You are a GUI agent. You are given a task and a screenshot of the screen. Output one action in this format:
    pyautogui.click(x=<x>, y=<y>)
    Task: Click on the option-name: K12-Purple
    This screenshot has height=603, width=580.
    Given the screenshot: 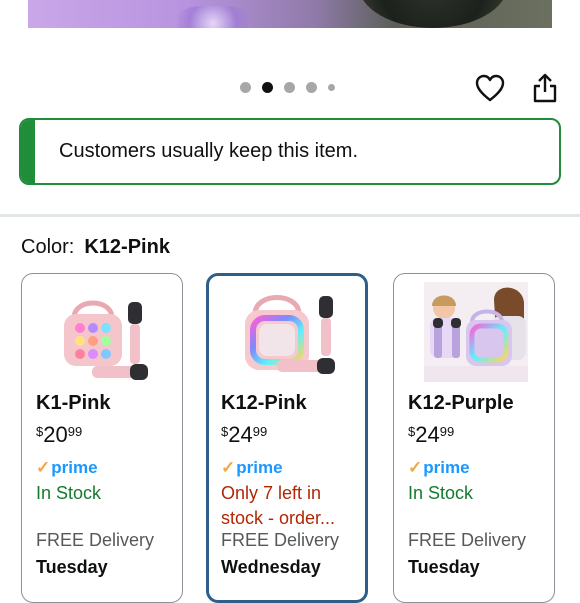 What is the action you would take?
    pyautogui.click(x=461, y=403)
    